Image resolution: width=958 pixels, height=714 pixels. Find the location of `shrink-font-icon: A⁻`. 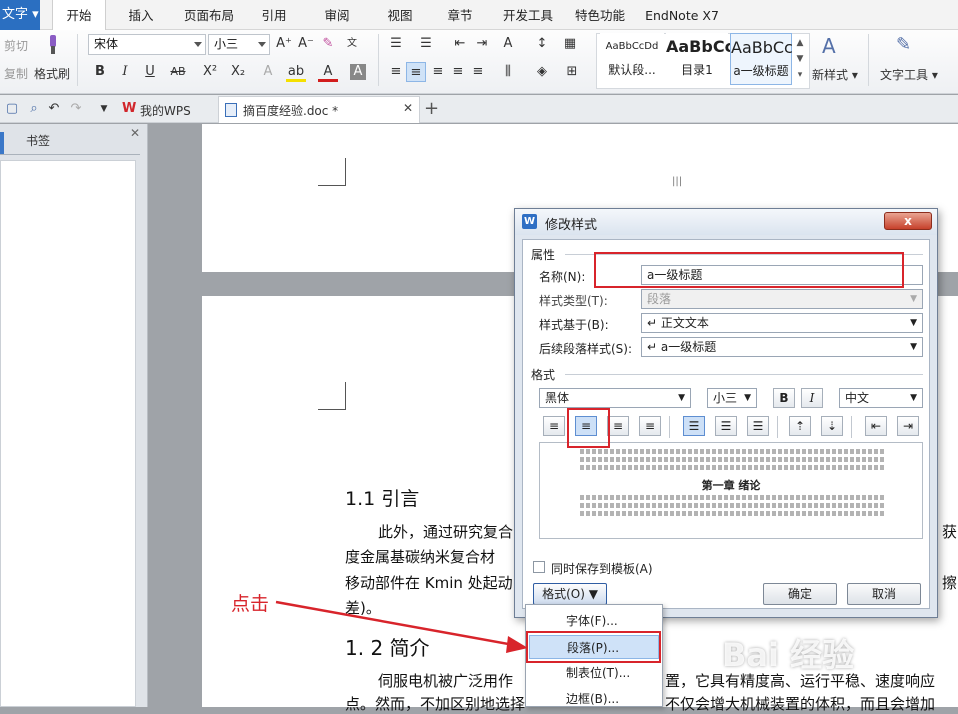

shrink-font-icon: A⁻ is located at coordinates (306, 44).